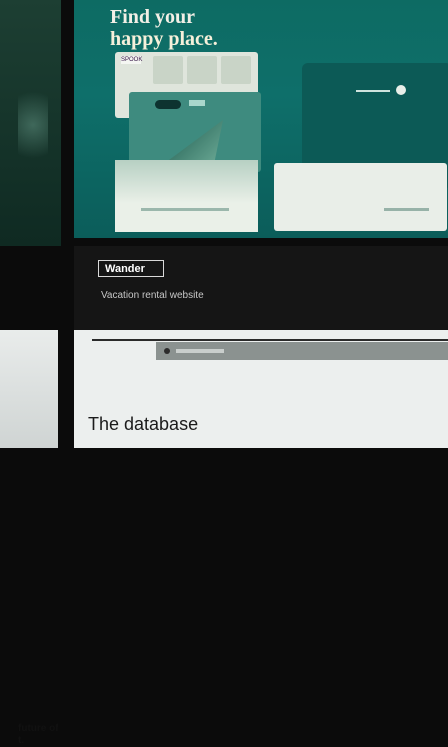 The height and width of the screenshot is (747, 448). What do you see at coordinates (261, 389) in the screenshot?
I see `article-card: The database` at bounding box center [261, 389].